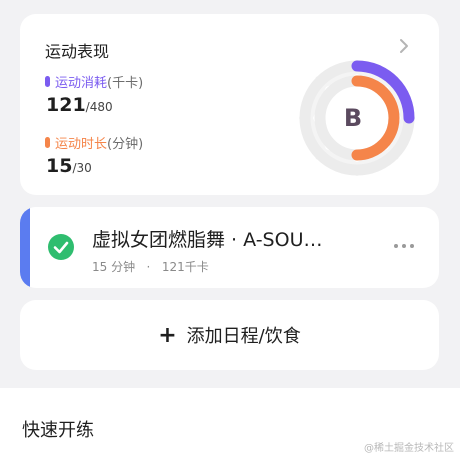 The width and height of the screenshot is (460, 460). Describe the element at coordinates (125, 83) in the screenshot. I see `calories-unit: (千卡)` at that location.